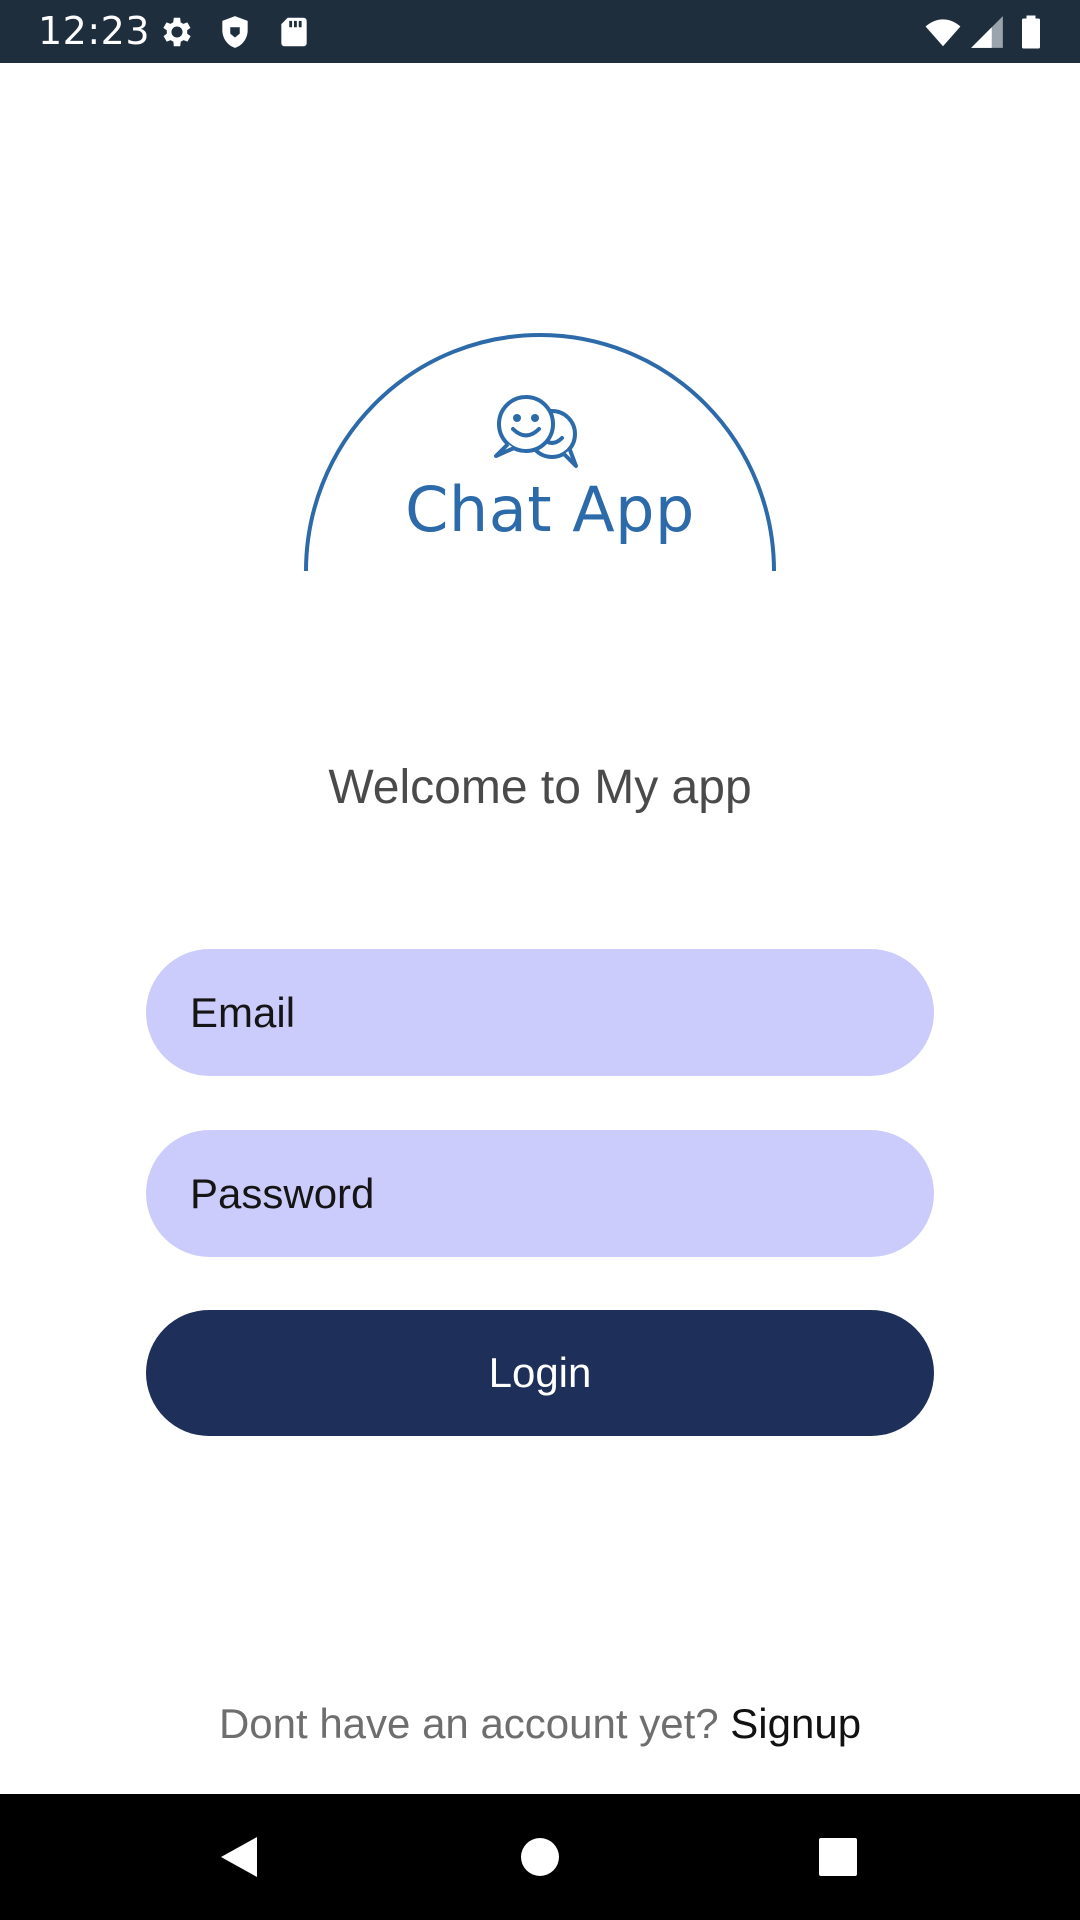 This screenshot has width=1080, height=1920. I want to click on cell-signal-icon, so click(987, 32).